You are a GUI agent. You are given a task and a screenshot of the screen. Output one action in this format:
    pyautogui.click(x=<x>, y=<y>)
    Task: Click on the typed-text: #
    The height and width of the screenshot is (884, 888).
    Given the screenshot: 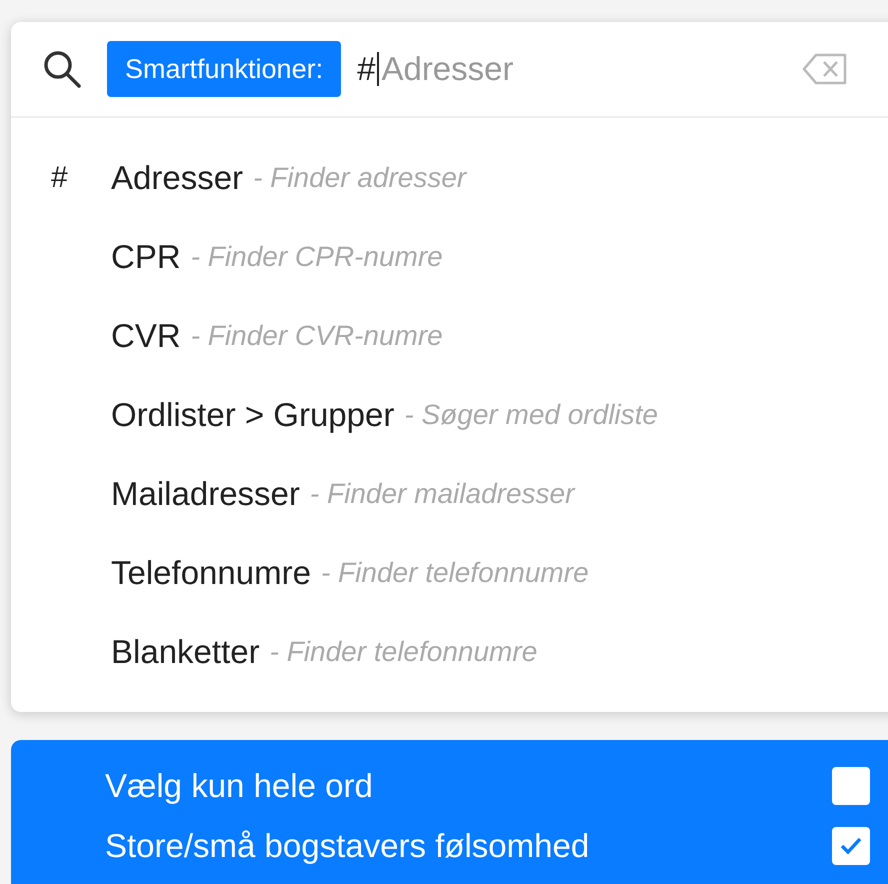 What is the action you would take?
    pyautogui.click(x=366, y=69)
    